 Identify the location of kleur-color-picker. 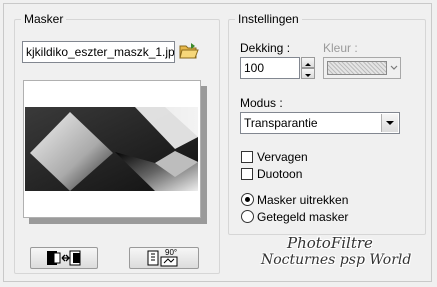
(362, 68).